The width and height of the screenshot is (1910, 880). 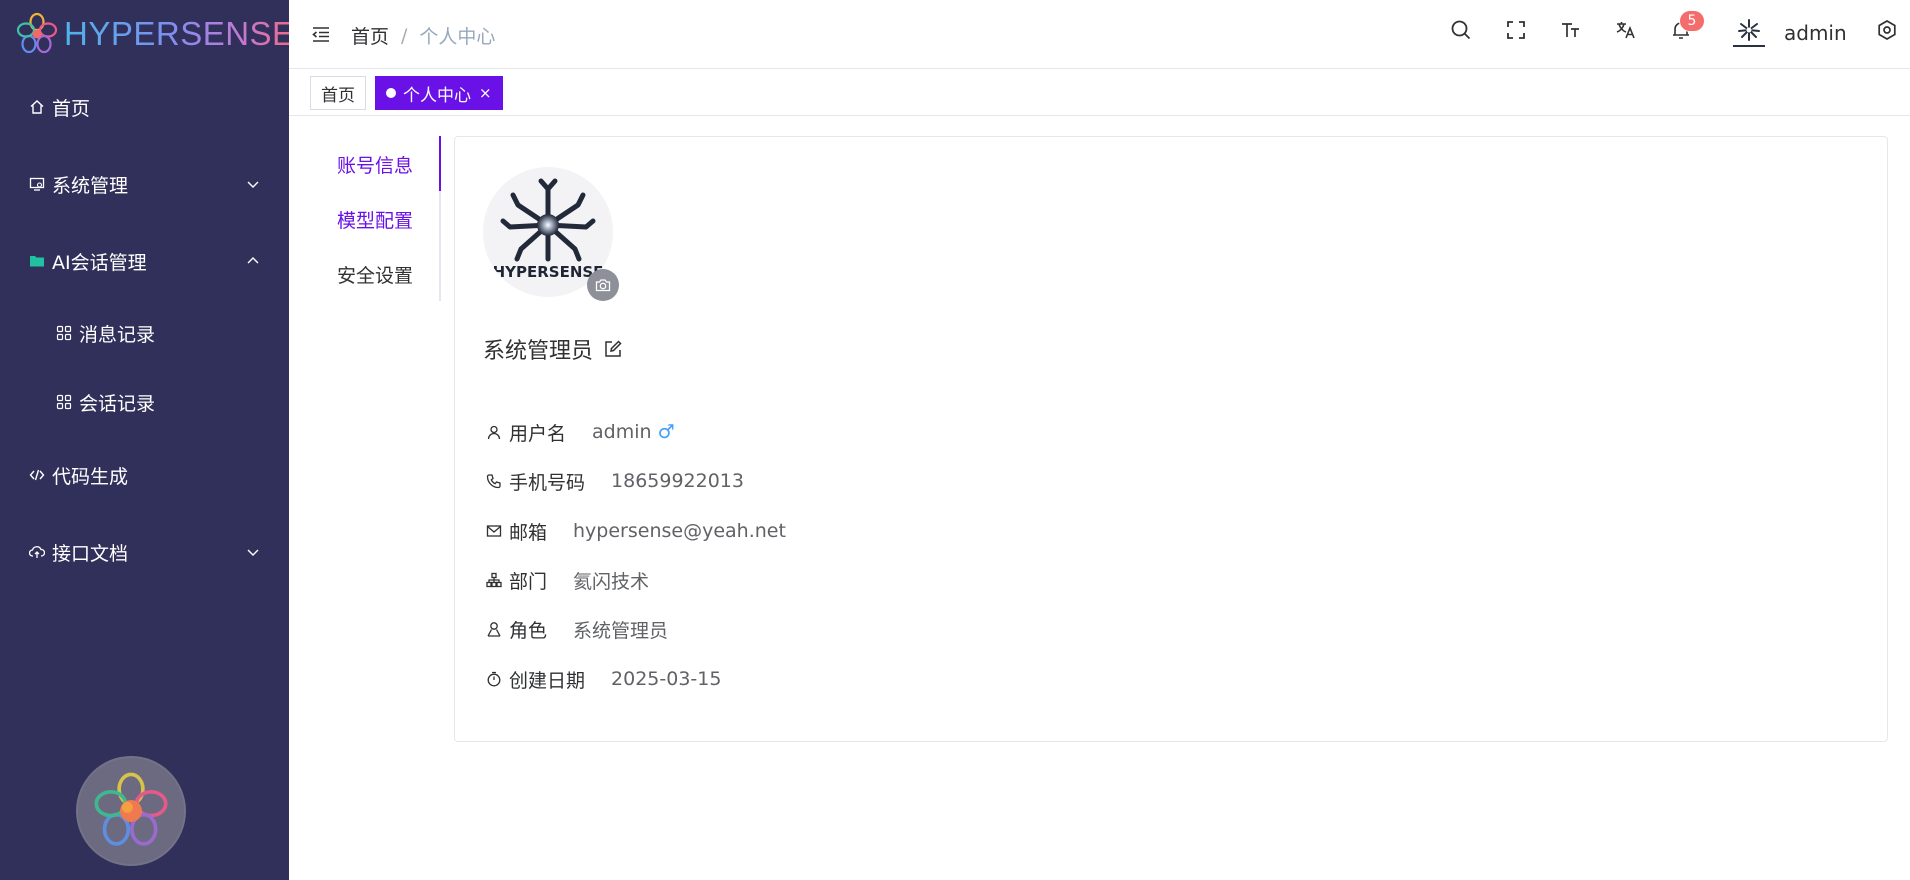 What do you see at coordinates (621, 630) in the screenshot?
I see `field-value: 系统管理员` at bounding box center [621, 630].